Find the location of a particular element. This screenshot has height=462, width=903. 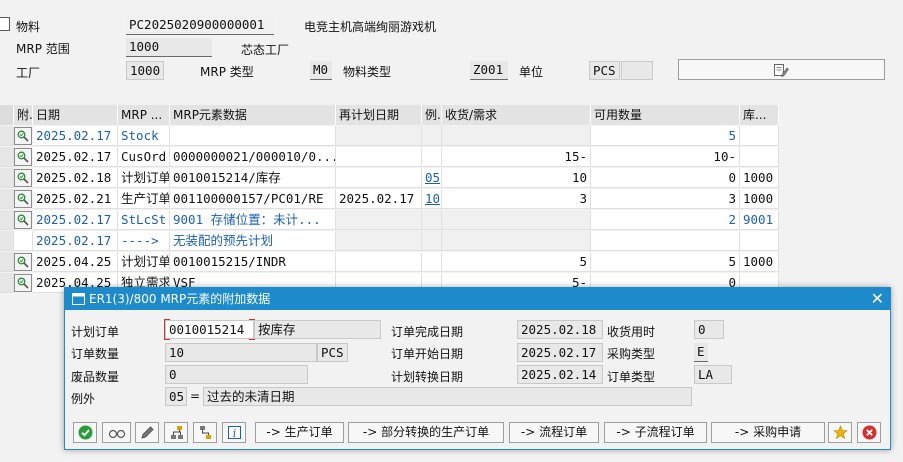

col-header-attachment: 附. is located at coordinates (23, 115).